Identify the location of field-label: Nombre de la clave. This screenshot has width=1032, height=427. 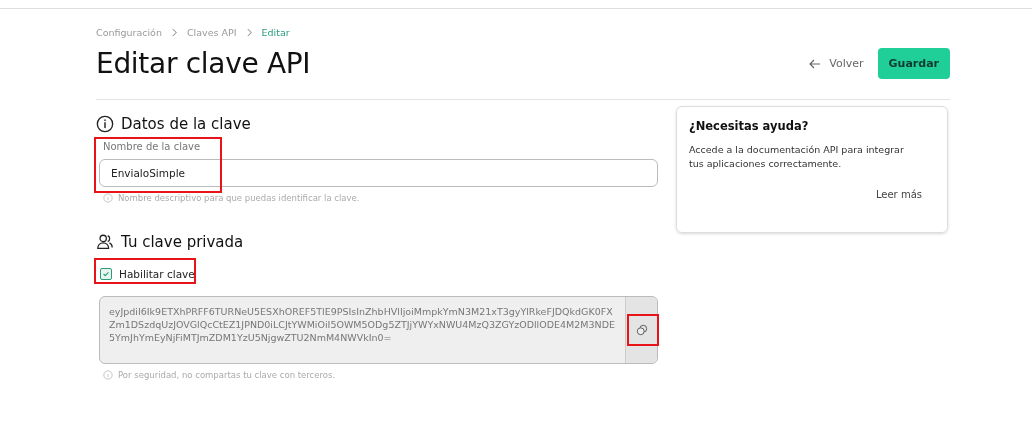
(152, 146).